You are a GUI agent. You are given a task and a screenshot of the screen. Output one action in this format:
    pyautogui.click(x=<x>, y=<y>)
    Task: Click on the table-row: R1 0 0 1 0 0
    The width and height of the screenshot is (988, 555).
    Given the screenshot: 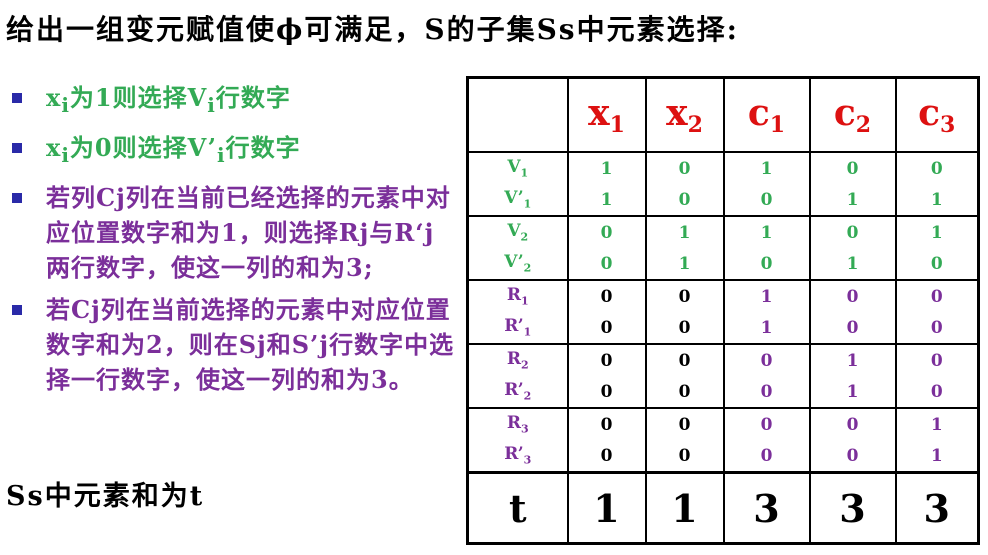 What is the action you would take?
    pyautogui.click(x=723, y=295)
    